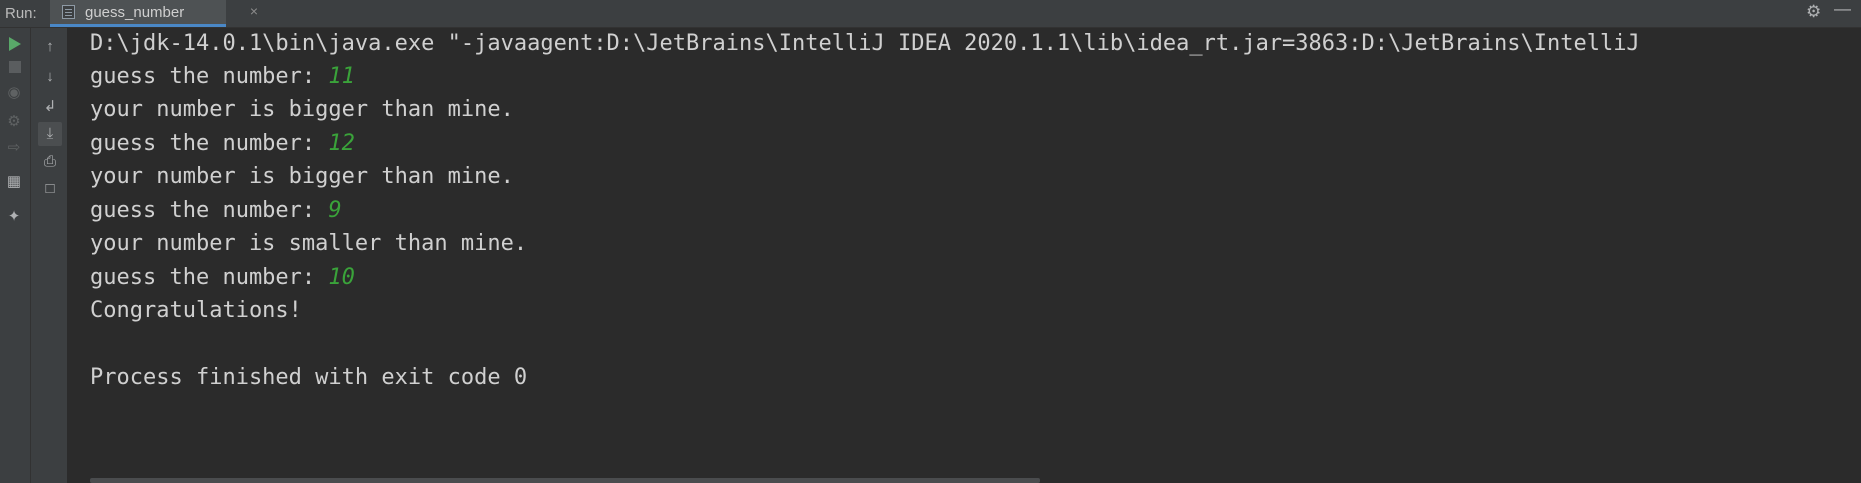 The image size is (1861, 483). I want to click on close-tab-icon: ×, so click(254, 11).